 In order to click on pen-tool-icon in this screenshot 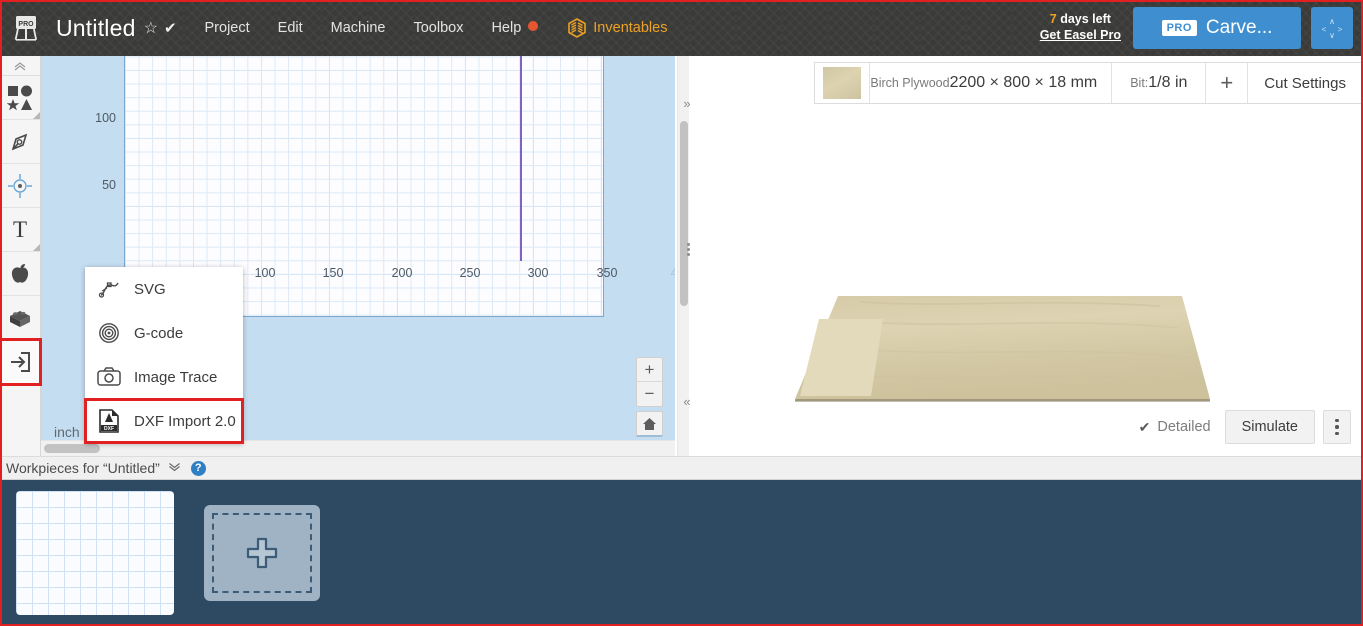, I will do `click(19, 141)`.